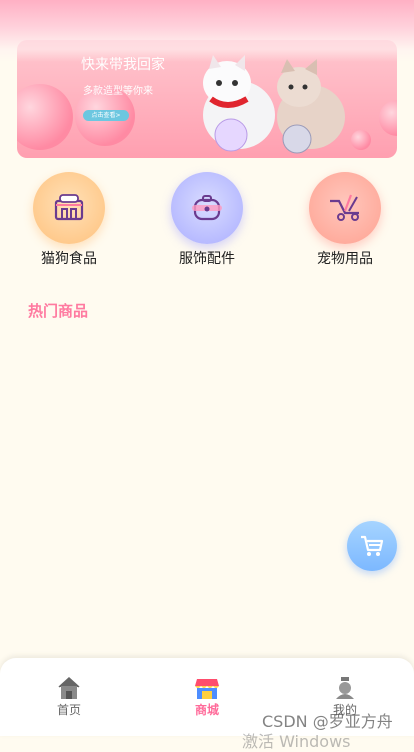 Image resolution: width=414 pixels, height=752 pixels. Describe the element at coordinates (69, 687) in the screenshot. I see `home-icon` at that location.